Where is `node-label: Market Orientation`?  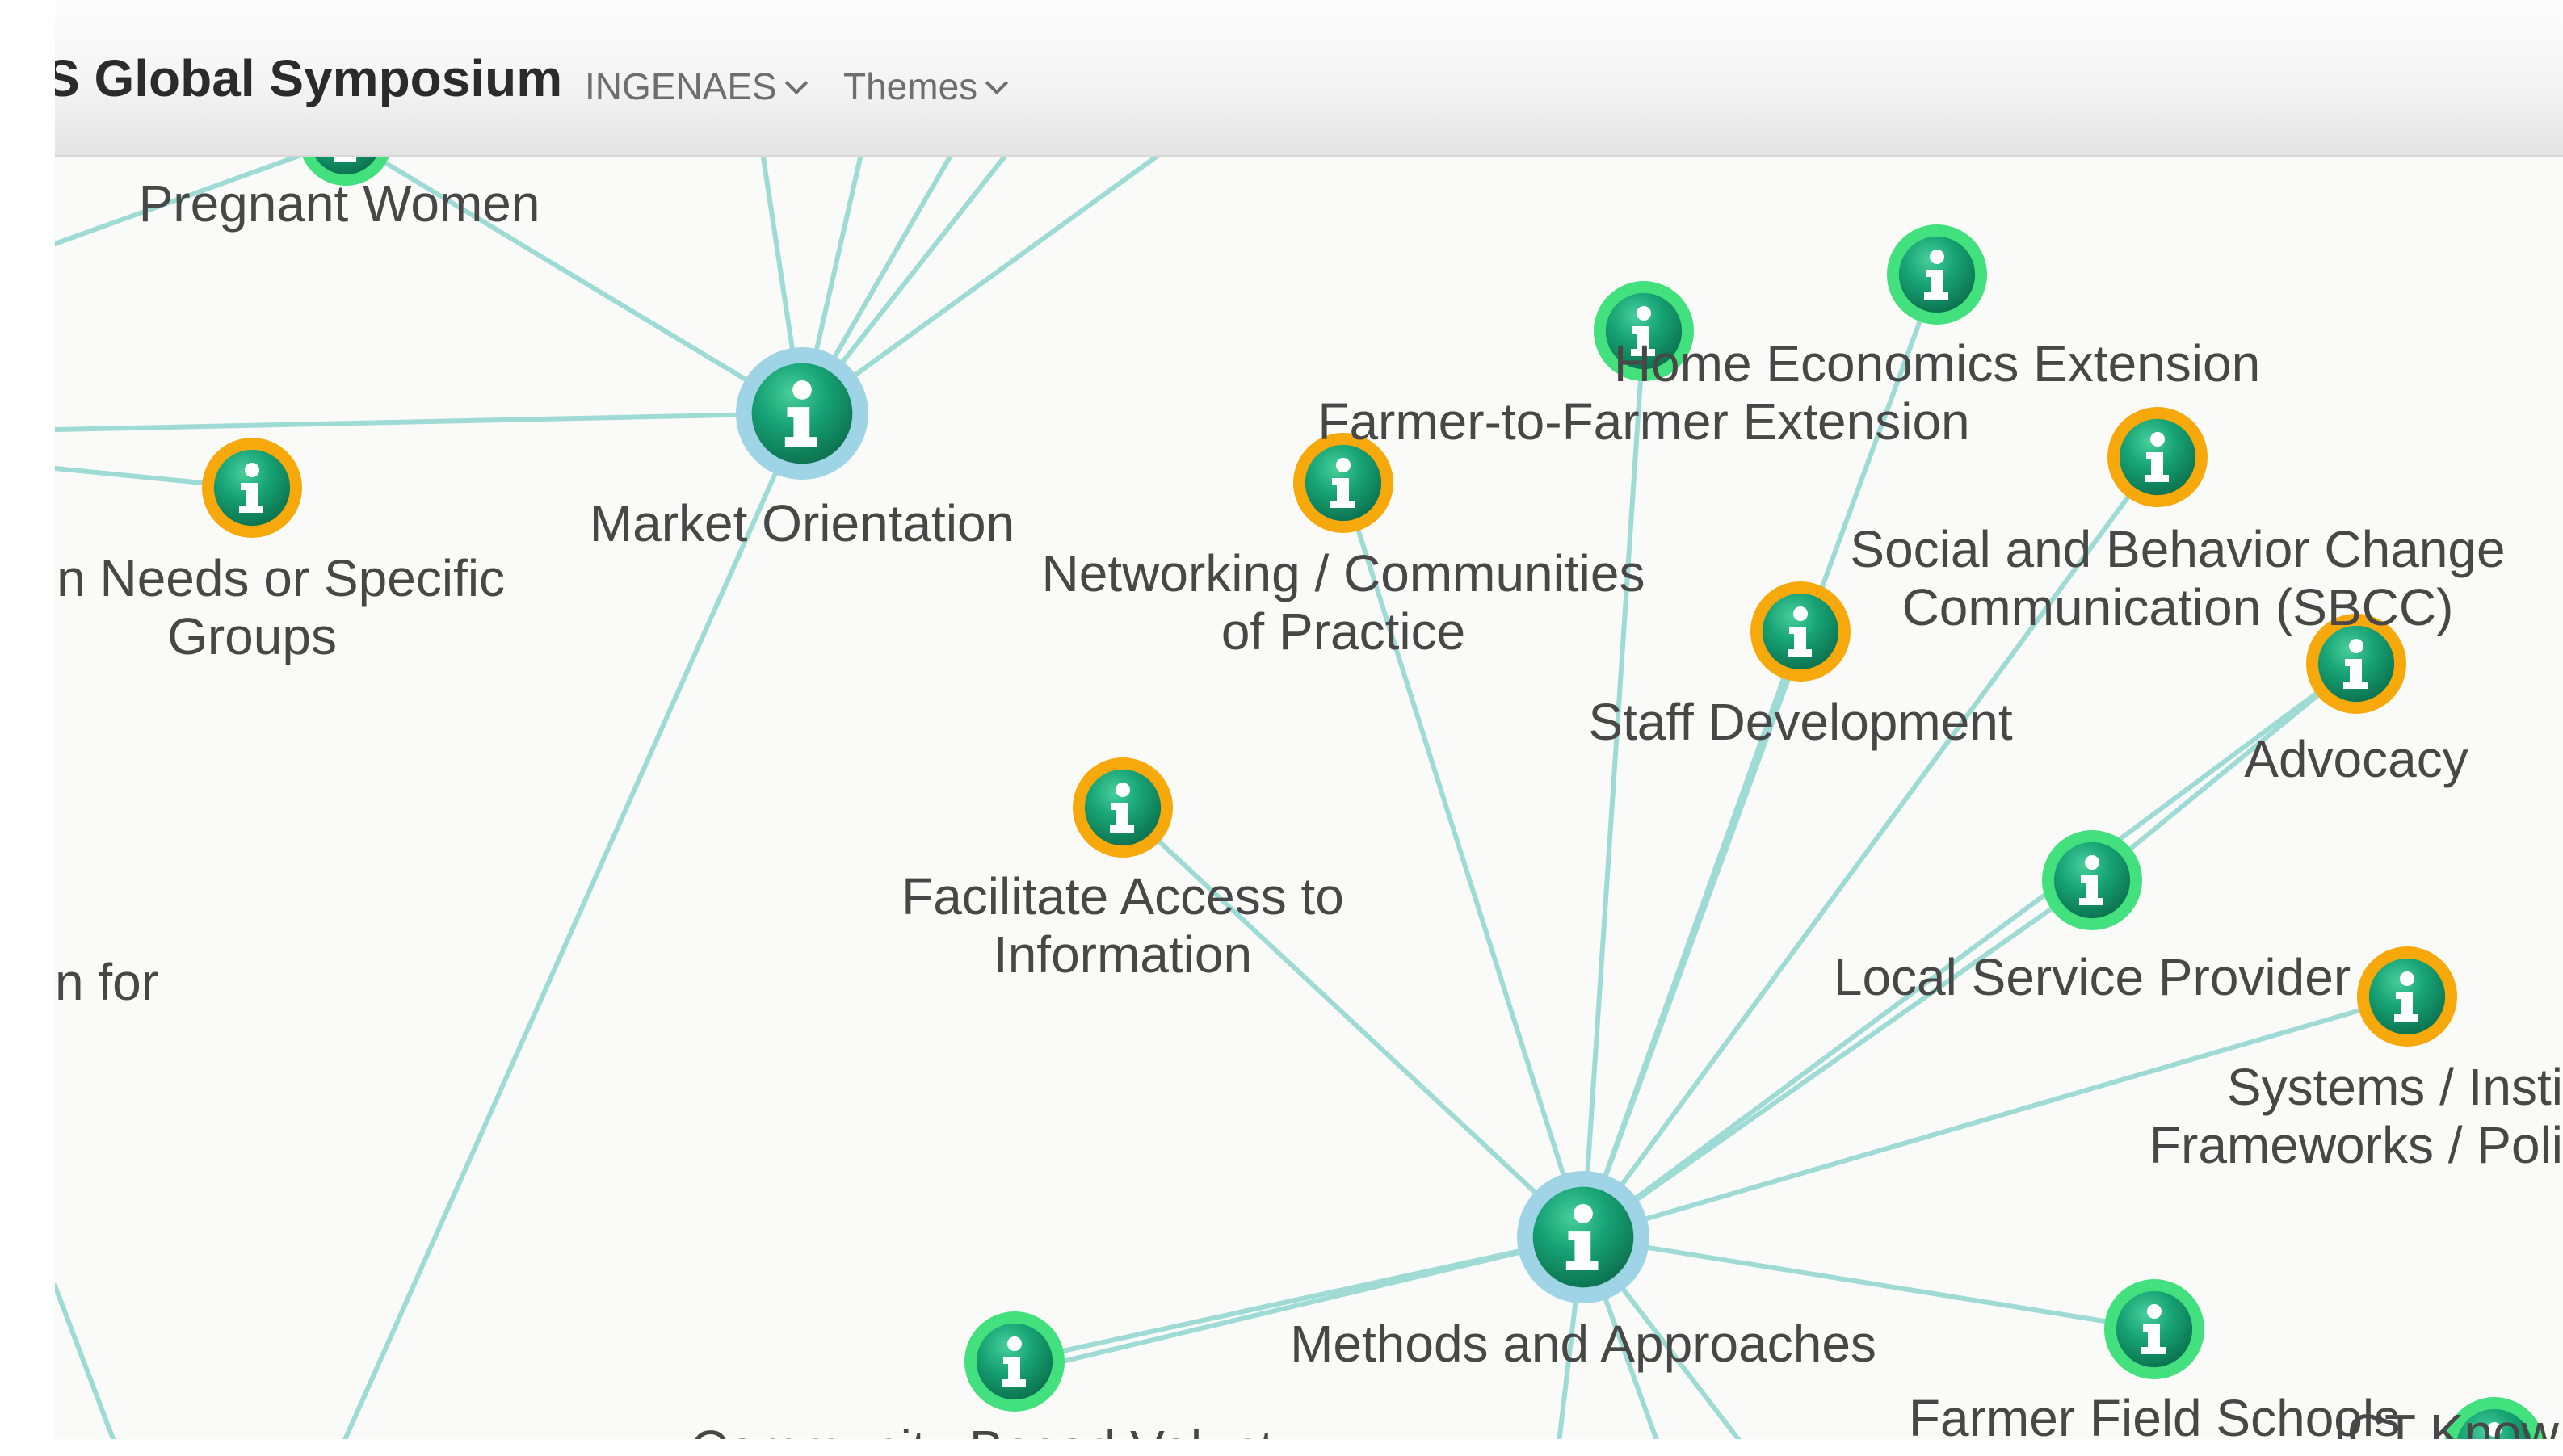 node-label: Market Orientation is located at coordinates (802, 523).